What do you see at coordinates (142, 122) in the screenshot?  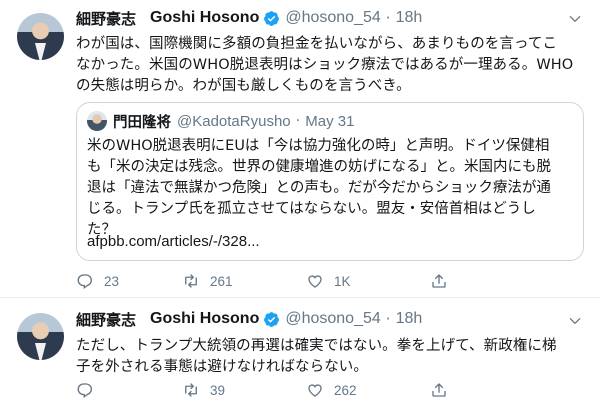 I see `quoted-author-name: 門田隆将` at bounding box center [142, 122].